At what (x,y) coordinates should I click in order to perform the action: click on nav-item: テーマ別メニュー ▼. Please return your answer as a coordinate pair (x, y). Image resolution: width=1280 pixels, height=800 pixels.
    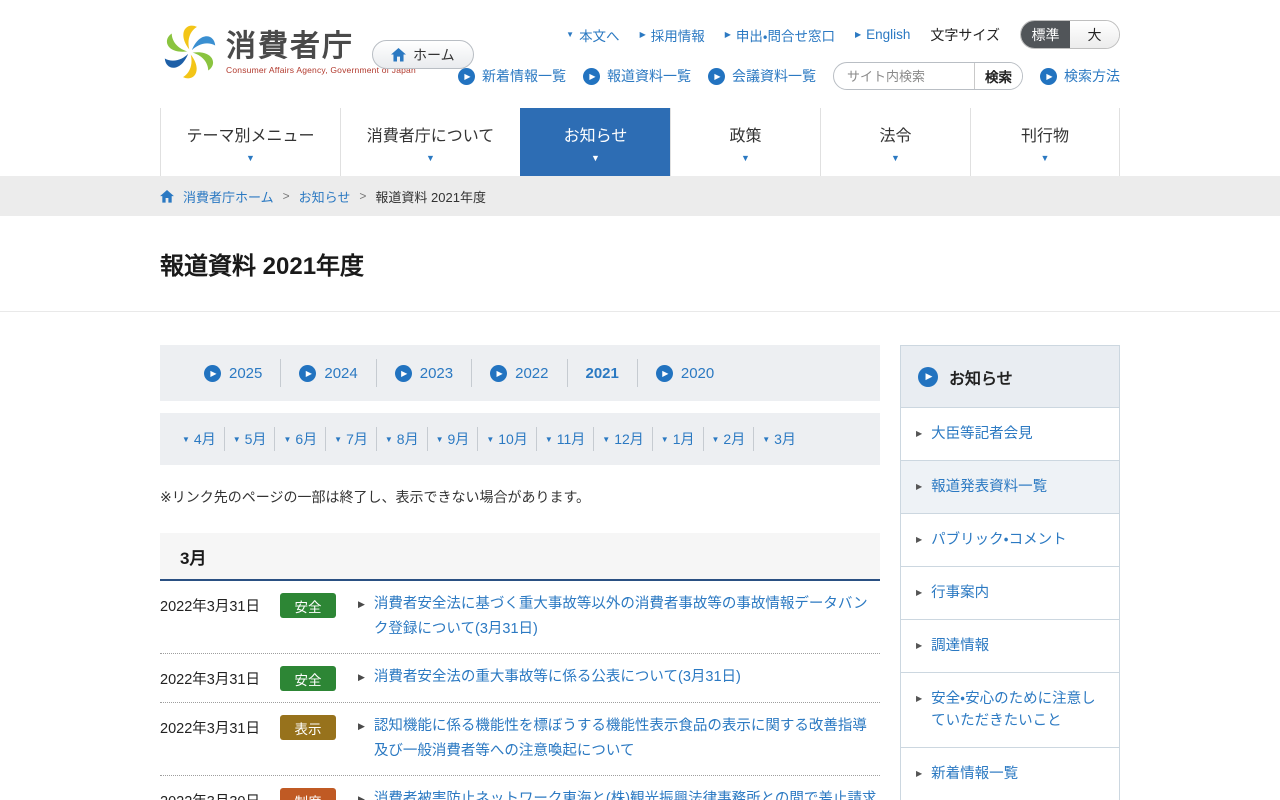
    Looking at the image, I should click on (250, 142).